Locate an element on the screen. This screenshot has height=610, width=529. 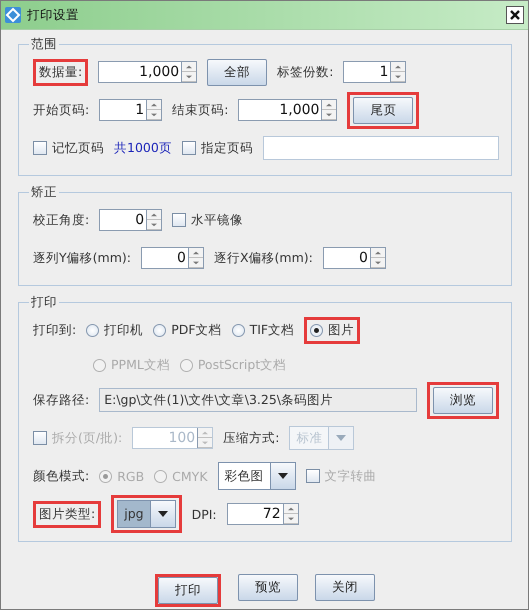
dialog-button: 浏览 is located at coordinates (463, 400).